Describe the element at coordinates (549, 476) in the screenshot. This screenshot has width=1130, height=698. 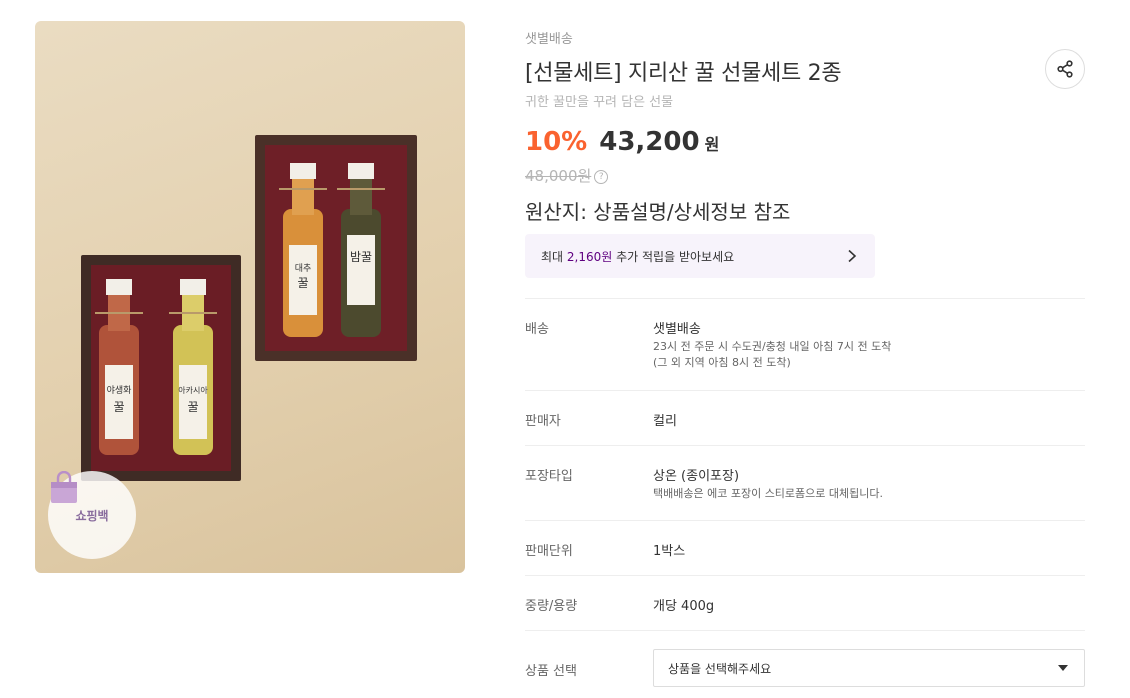
I see `packaging-label: 포장타입` at that location.